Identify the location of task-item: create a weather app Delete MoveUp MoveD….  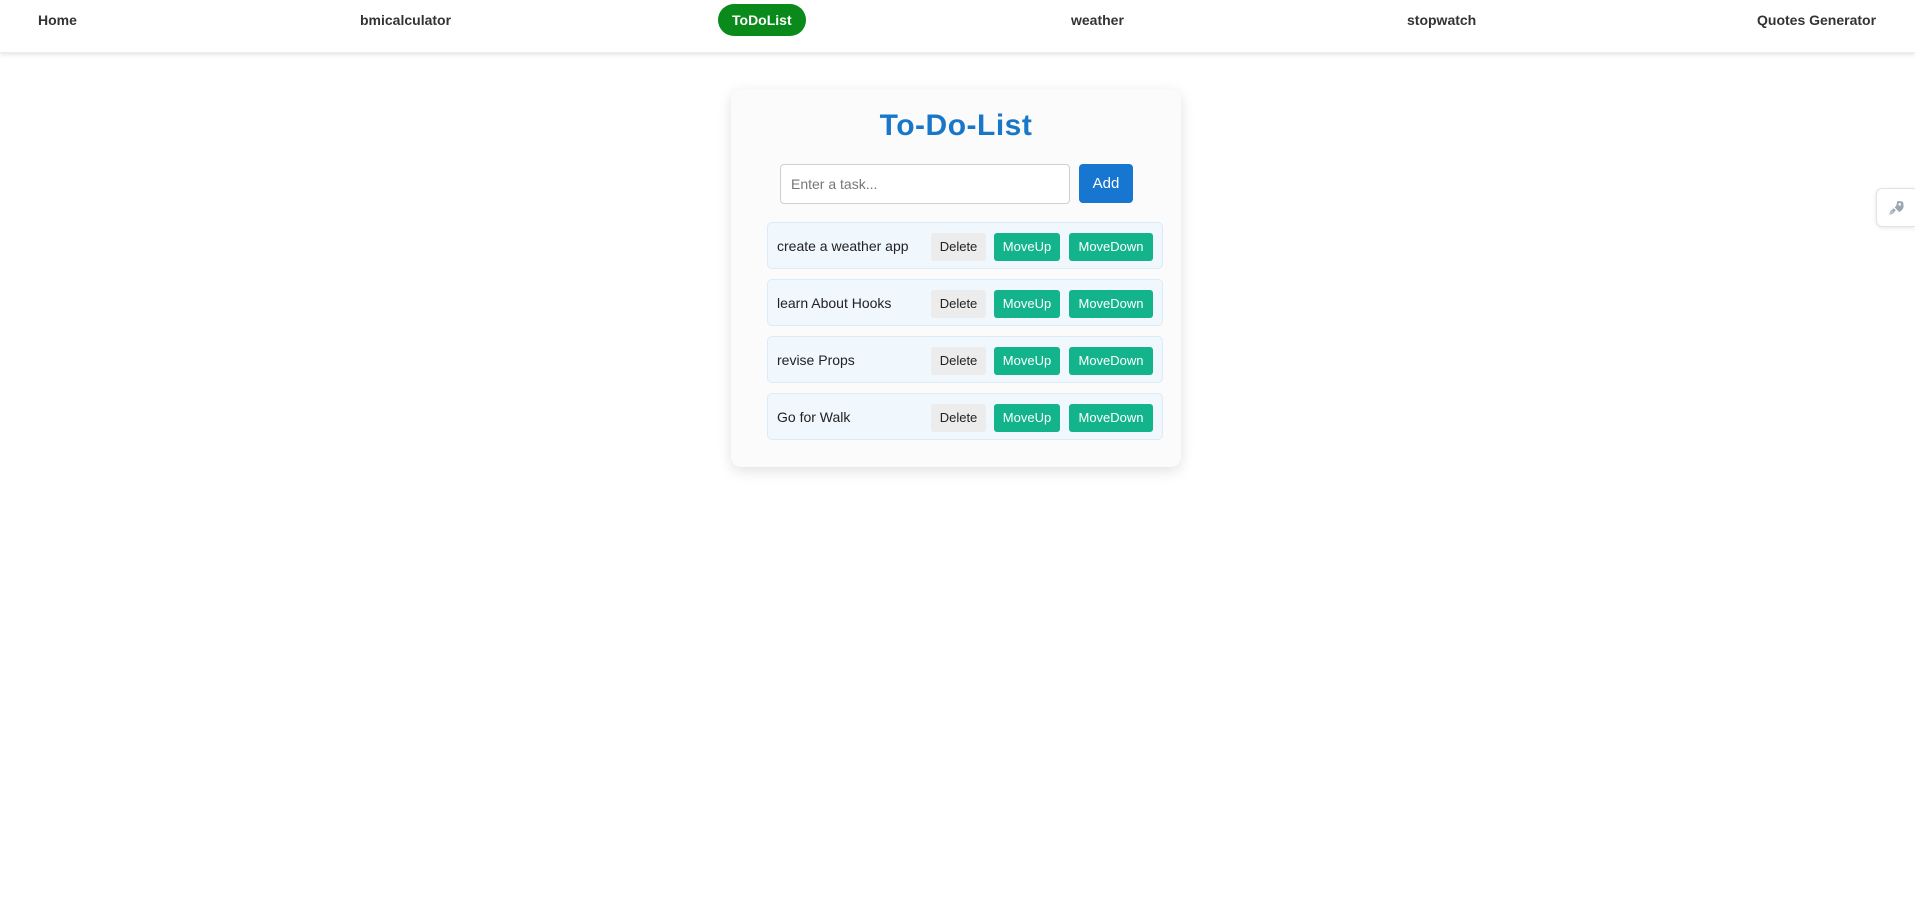
(965, 245).